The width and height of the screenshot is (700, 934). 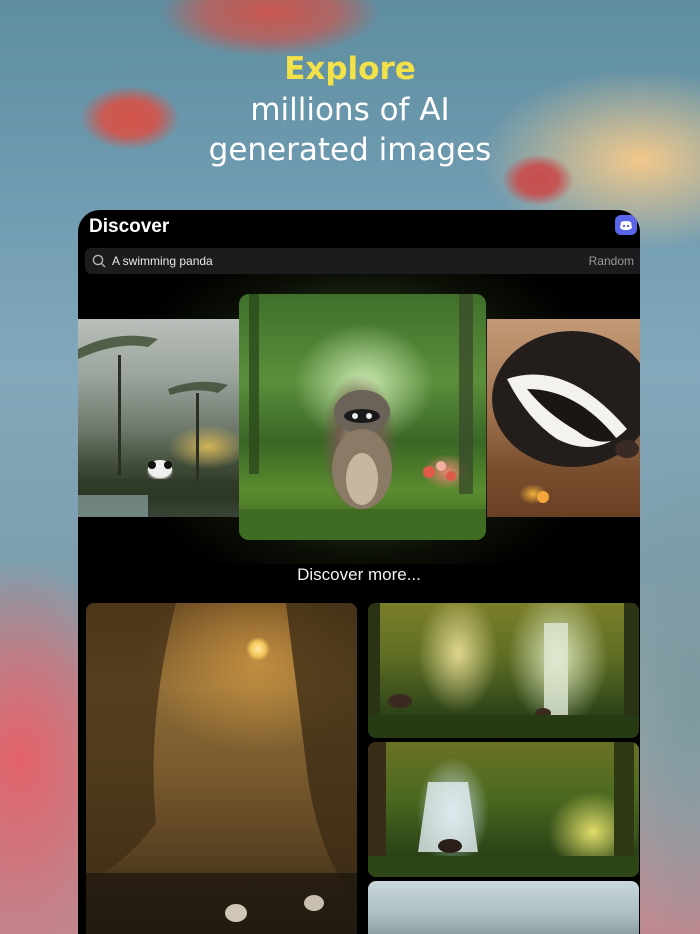 What do you see at coordinates (611, 261) in the screenshot?
I see `random-button: Random` at bounding box center [611, 261].